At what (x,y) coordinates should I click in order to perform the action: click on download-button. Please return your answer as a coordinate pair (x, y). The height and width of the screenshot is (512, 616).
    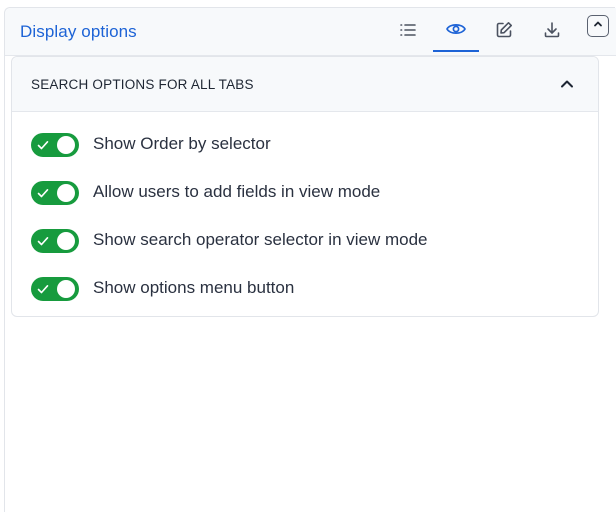
    Looking at the image, I should click on (552, 30).